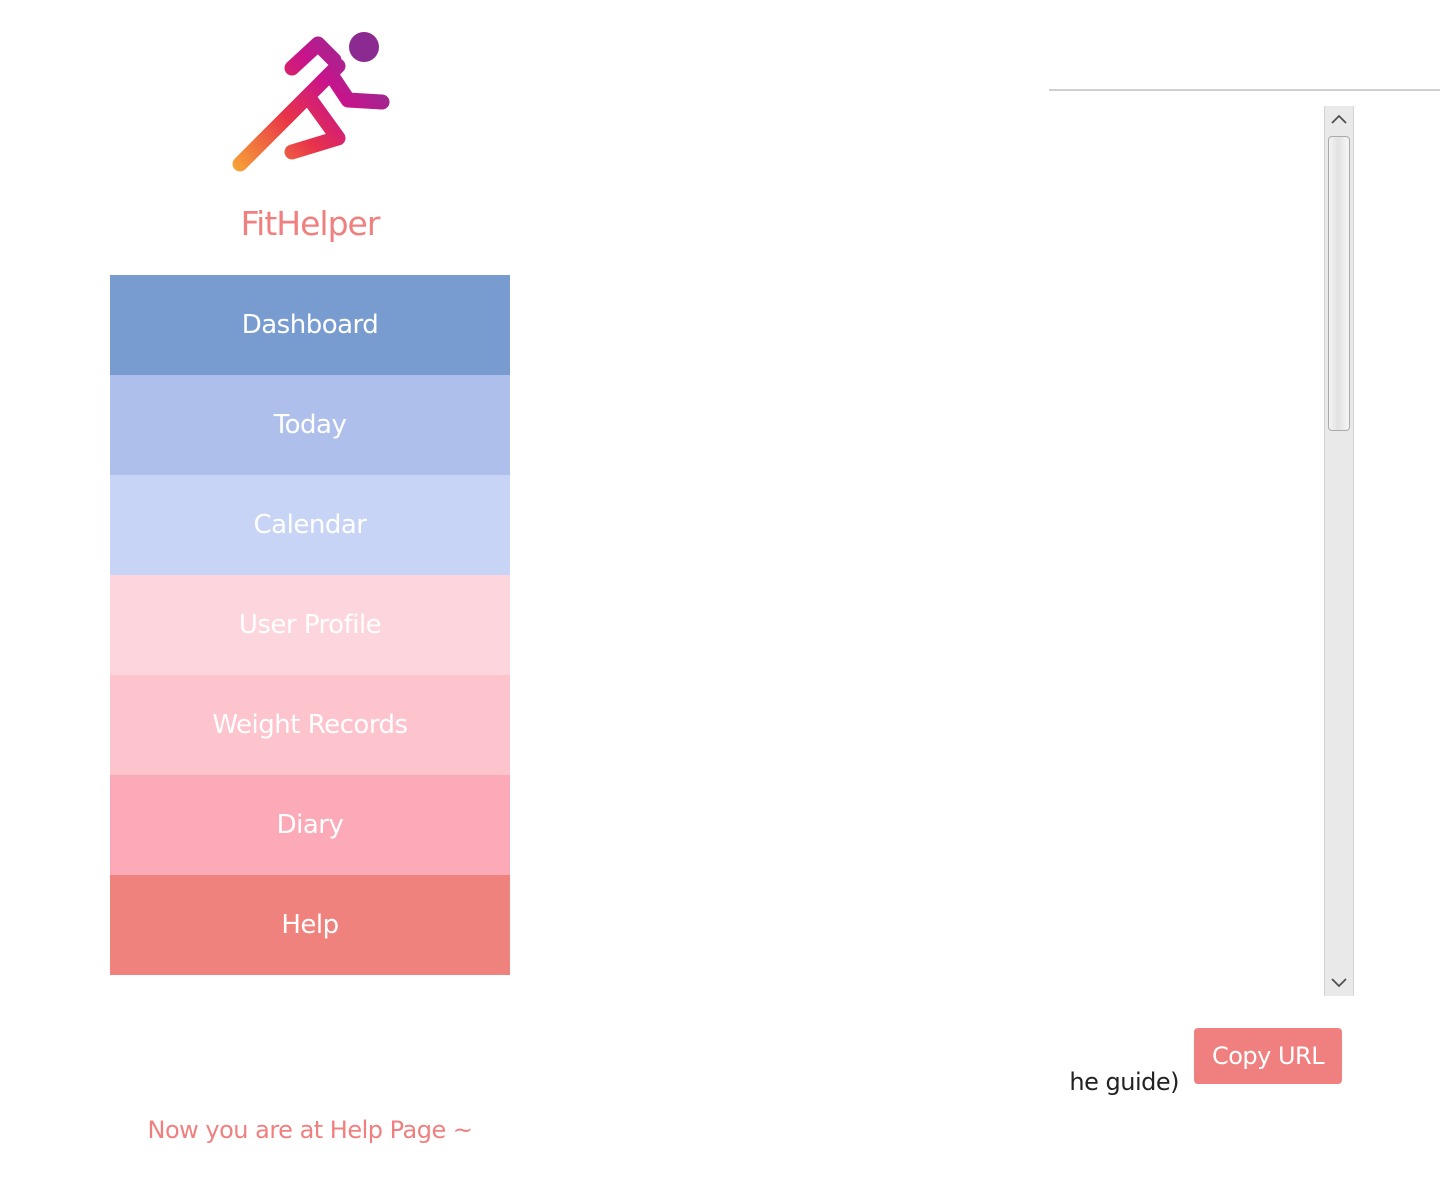 Image resolution: width=1440 pixels, height=1200 pixels. I want to click on sidebar-item-weight-records: Weight Records, so click(310, 725).